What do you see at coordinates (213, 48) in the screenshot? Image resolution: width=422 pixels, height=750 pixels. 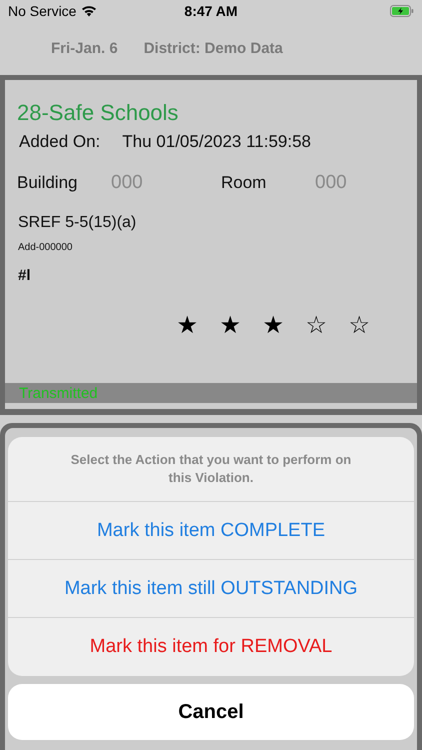 I see `district-text: District: Demo Data` at bounding box center [213, 48].